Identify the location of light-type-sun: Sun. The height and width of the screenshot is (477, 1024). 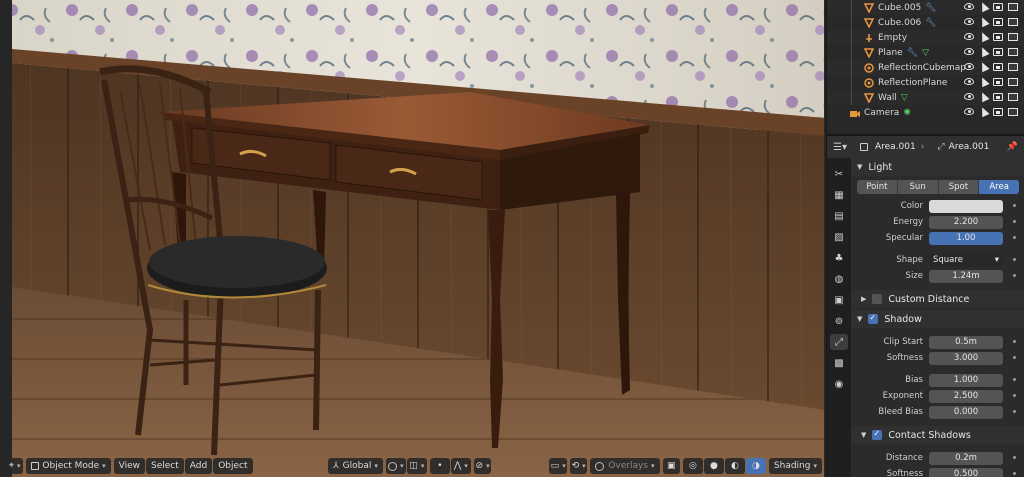
(918, 187).